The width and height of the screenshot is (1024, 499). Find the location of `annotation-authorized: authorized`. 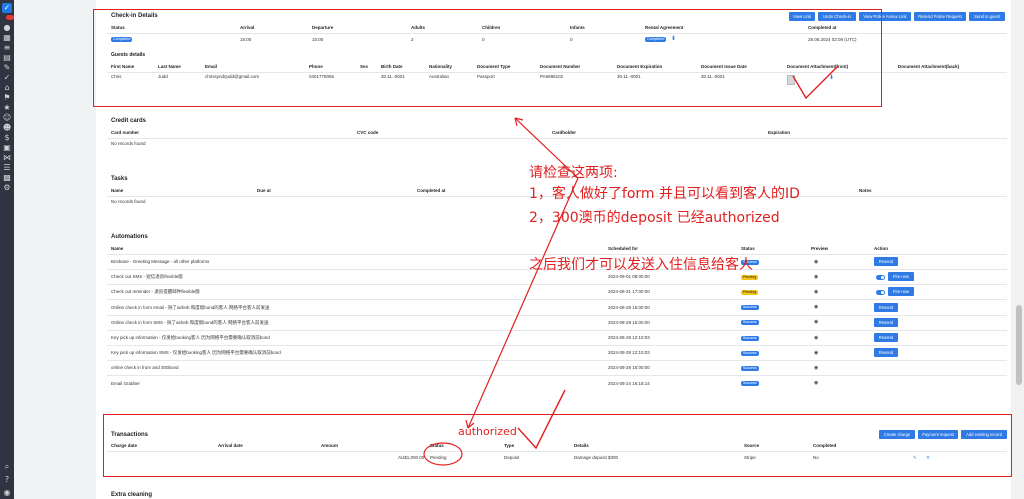

annotation-authorized: authorized is located at coordinates (487, 431).